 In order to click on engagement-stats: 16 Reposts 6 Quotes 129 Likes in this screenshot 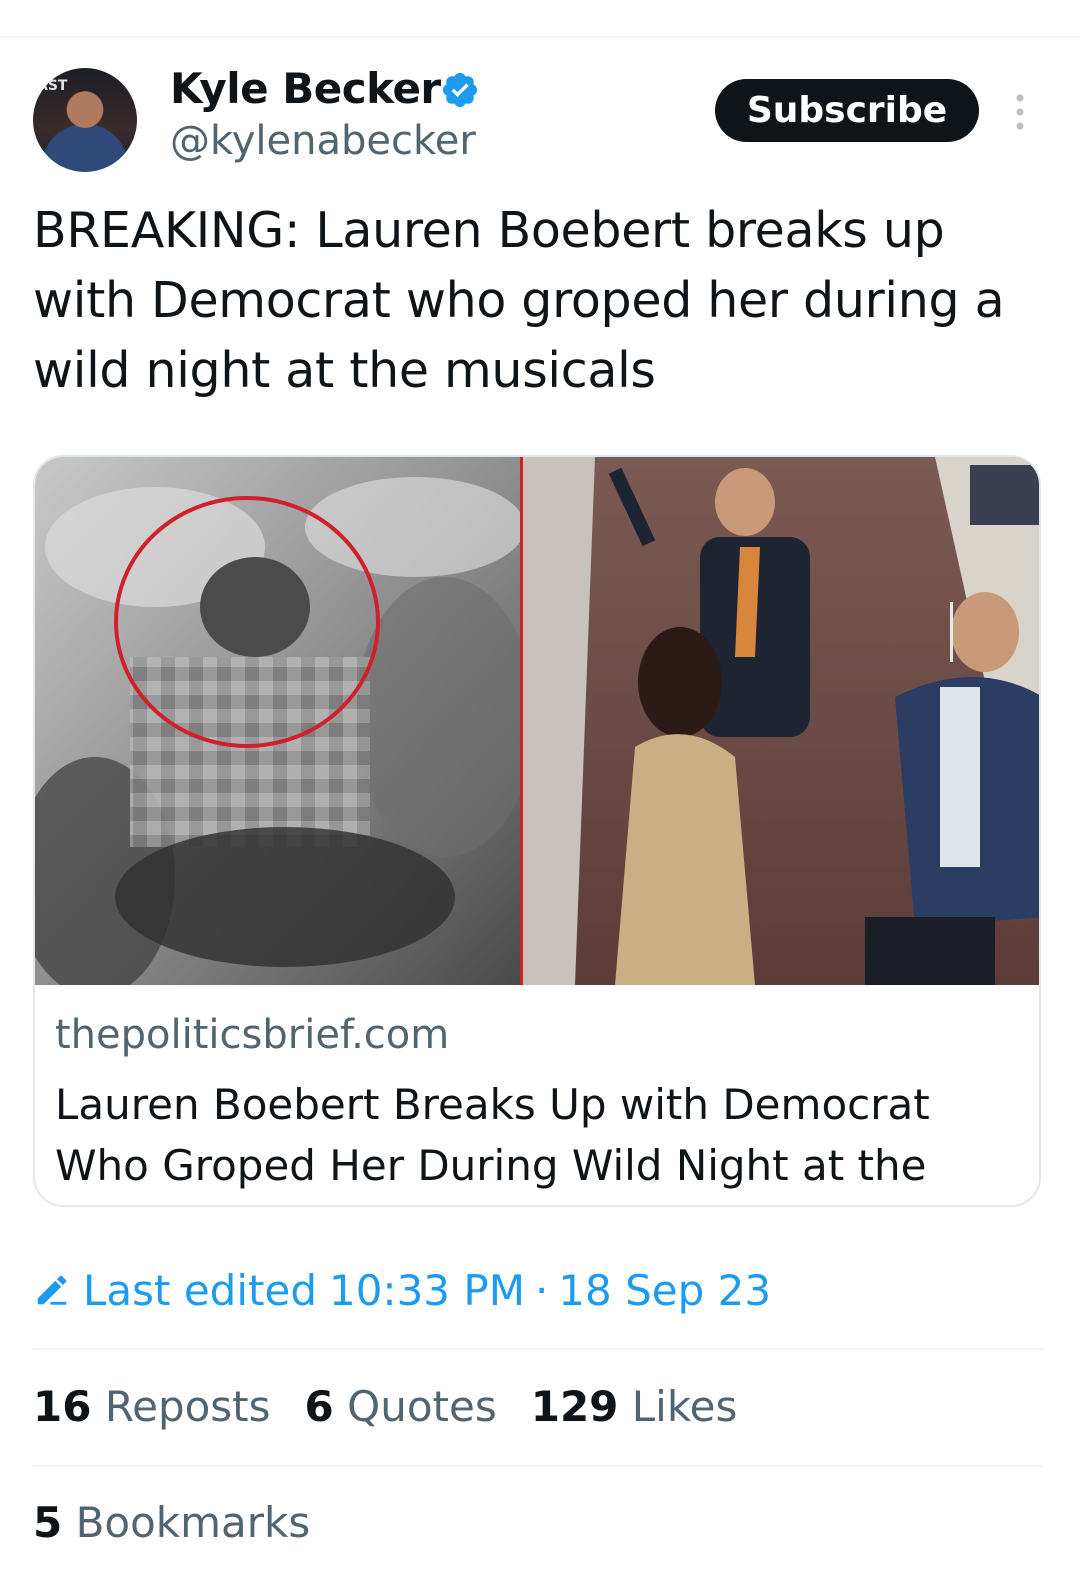, I will do `click(402, 1406)`.